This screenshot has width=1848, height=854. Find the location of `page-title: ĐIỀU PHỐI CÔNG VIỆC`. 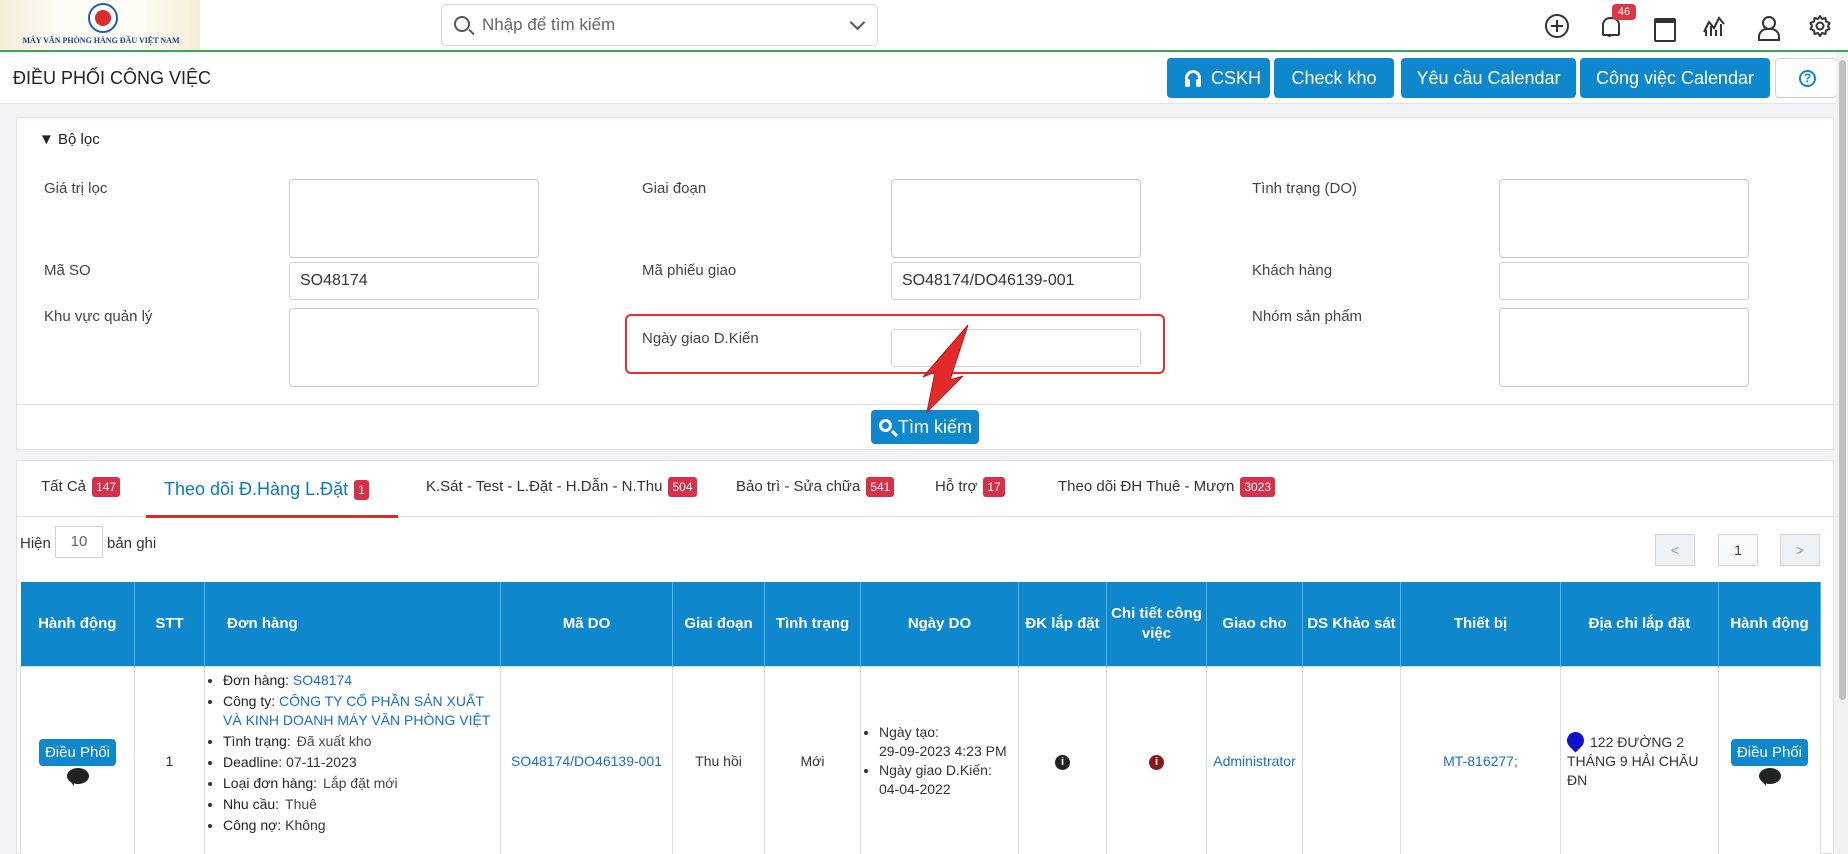

page-title: ĐIỀU PHỐI CÔNG VIỆC is located at coordinates (112, 78).